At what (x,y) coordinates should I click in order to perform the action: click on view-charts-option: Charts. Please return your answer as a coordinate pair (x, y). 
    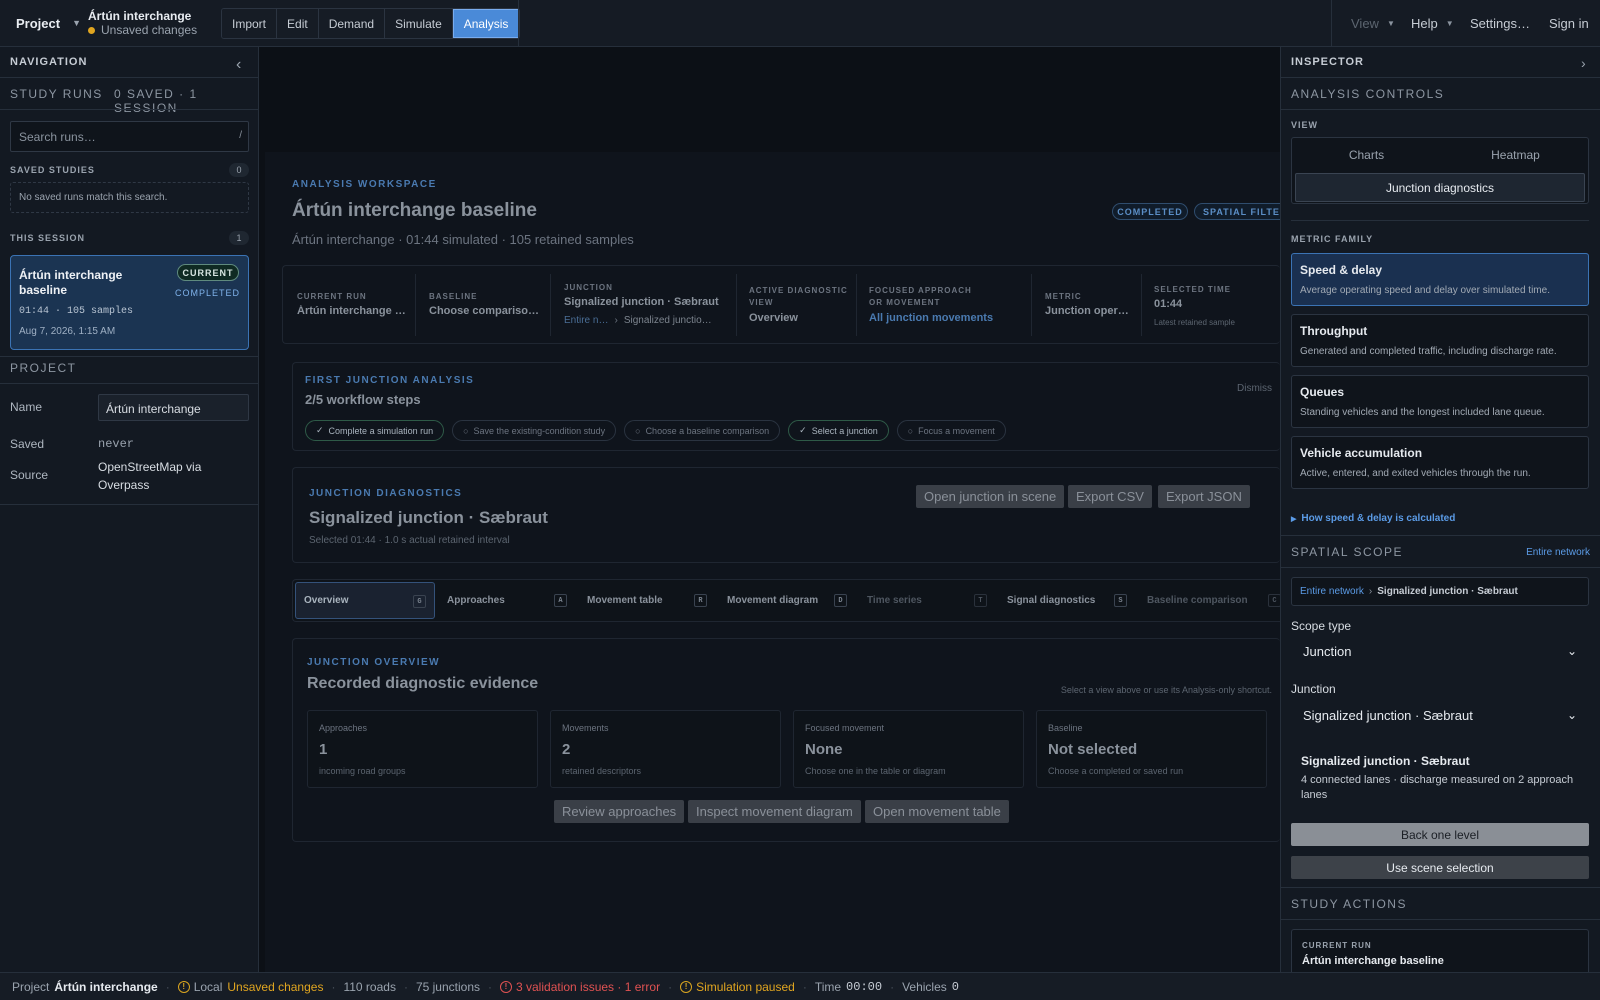
    Looking at the image, I should click on (1366, 154).